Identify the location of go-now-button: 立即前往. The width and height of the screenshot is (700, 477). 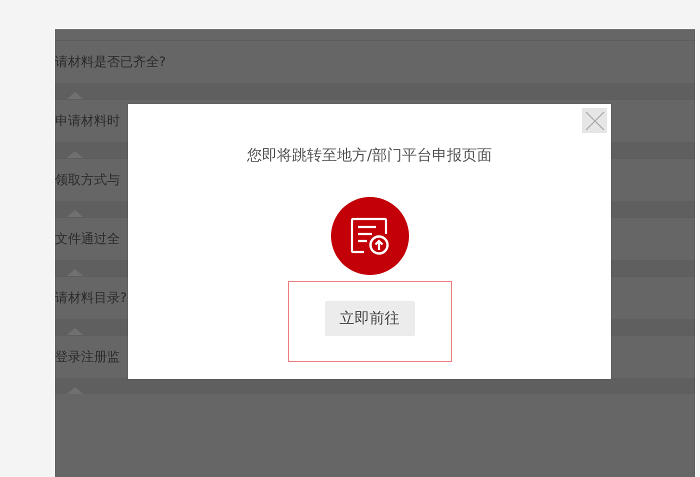
(369, 318).